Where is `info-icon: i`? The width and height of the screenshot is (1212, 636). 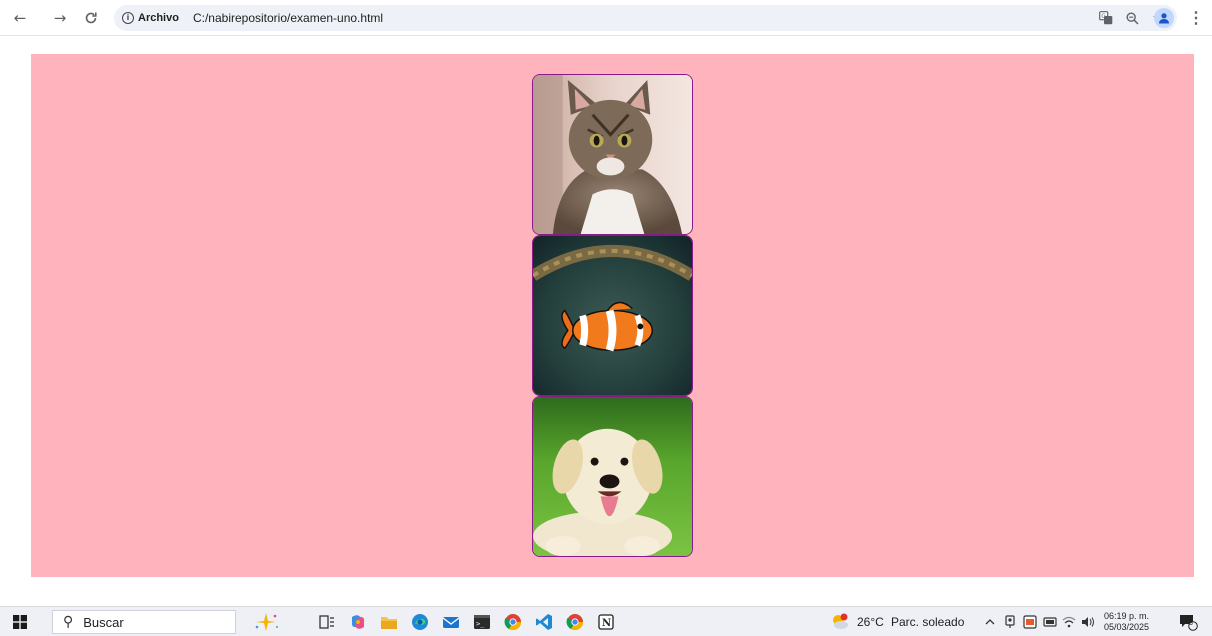
info-icon: i is located at coordinates (128, 18).